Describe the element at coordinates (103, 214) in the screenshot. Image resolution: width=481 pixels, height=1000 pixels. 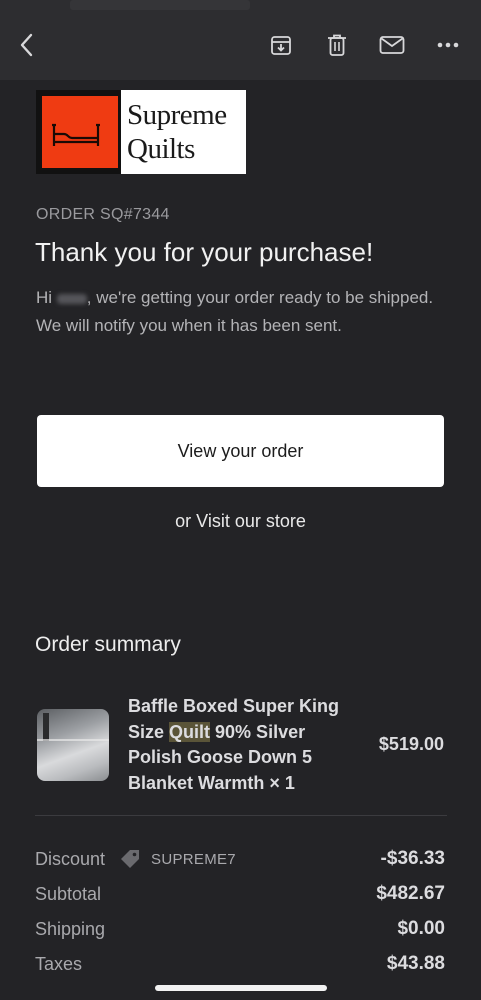
I see `order-number: ORDER SQ#7344` at that location.